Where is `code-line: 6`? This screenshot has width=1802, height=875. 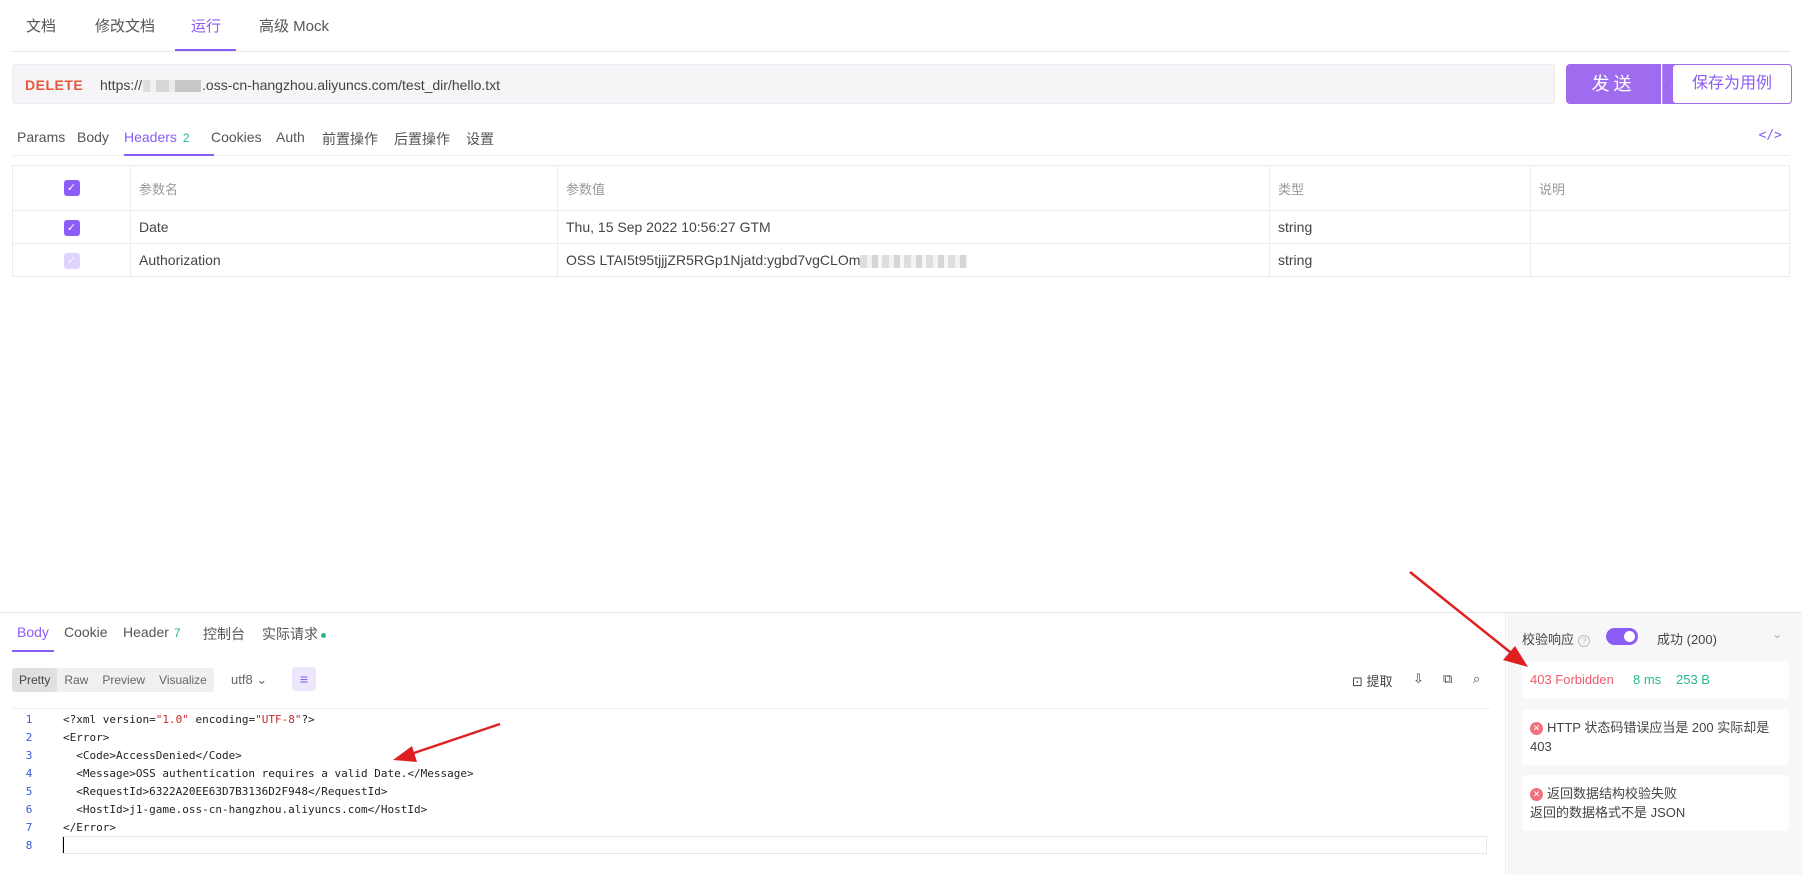
code-line: 6 is located at coordinates (29, 810).